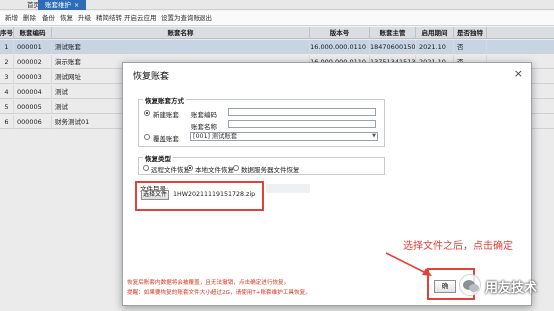 The width and height of the screenshot is (554, 311). What do you see at coordinates (158, 158) in the screenshot?
I see `restore-type-label: 恢复类型` at bounding box center [158, 158].